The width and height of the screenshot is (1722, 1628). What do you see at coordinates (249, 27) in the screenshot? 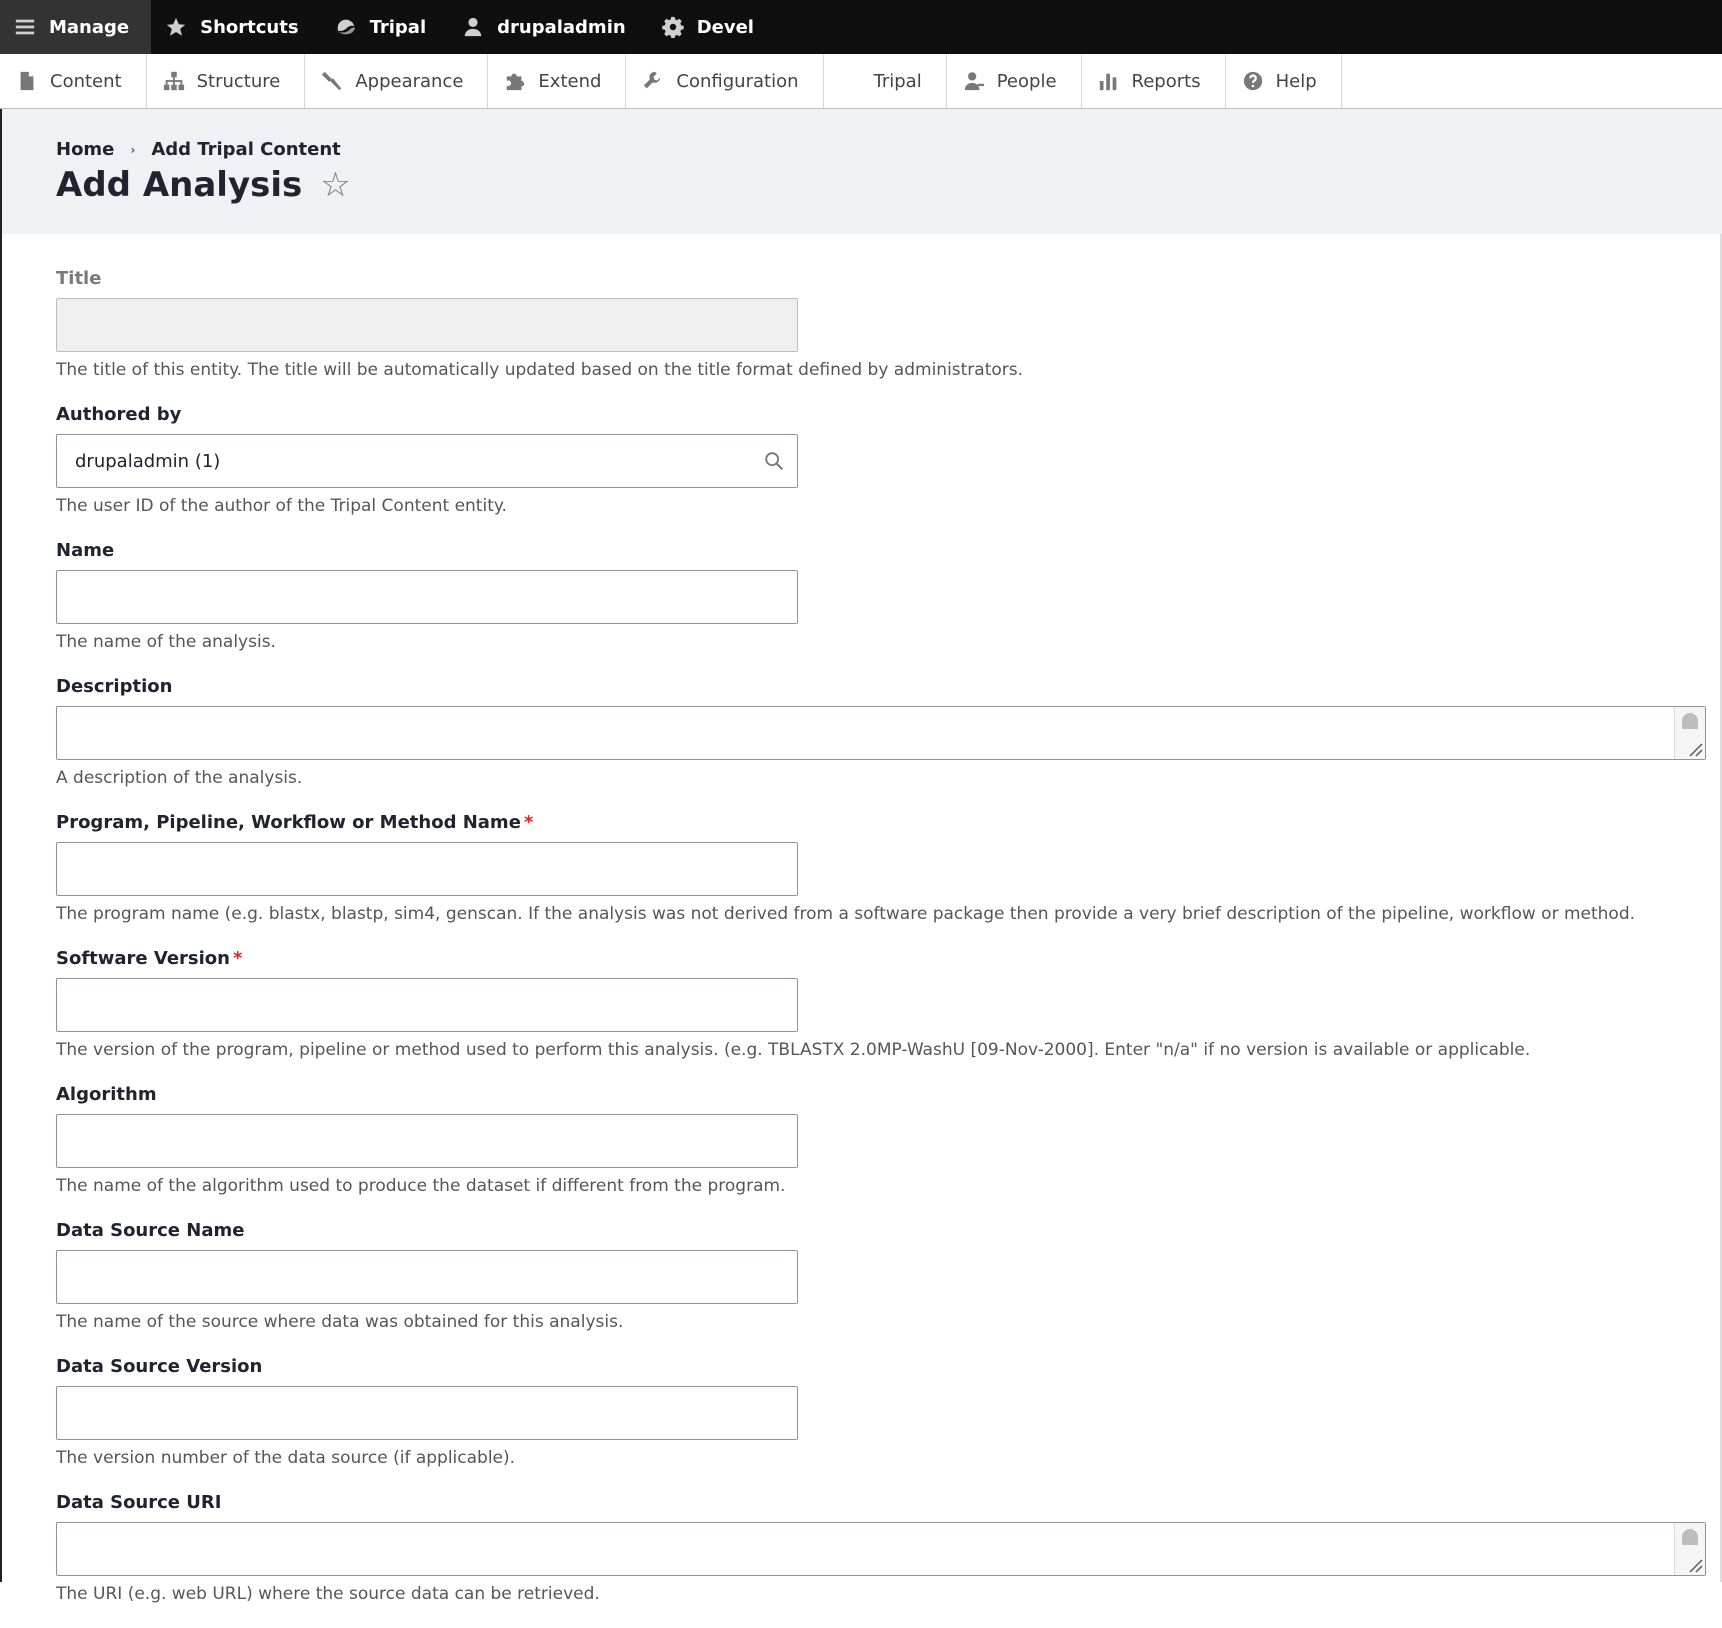
I see `toolbar-item-label: Shortcuts` at bounding box center [249, 27].